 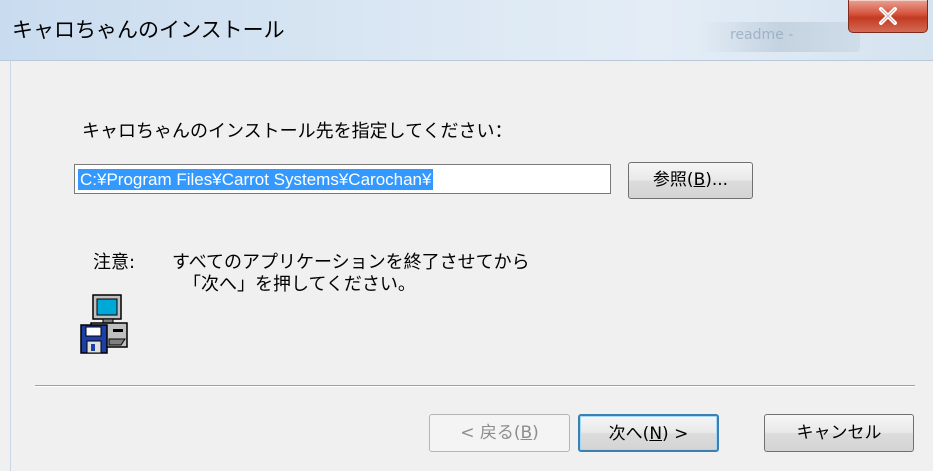 I want to click on separator, so click(x=475, y=386).